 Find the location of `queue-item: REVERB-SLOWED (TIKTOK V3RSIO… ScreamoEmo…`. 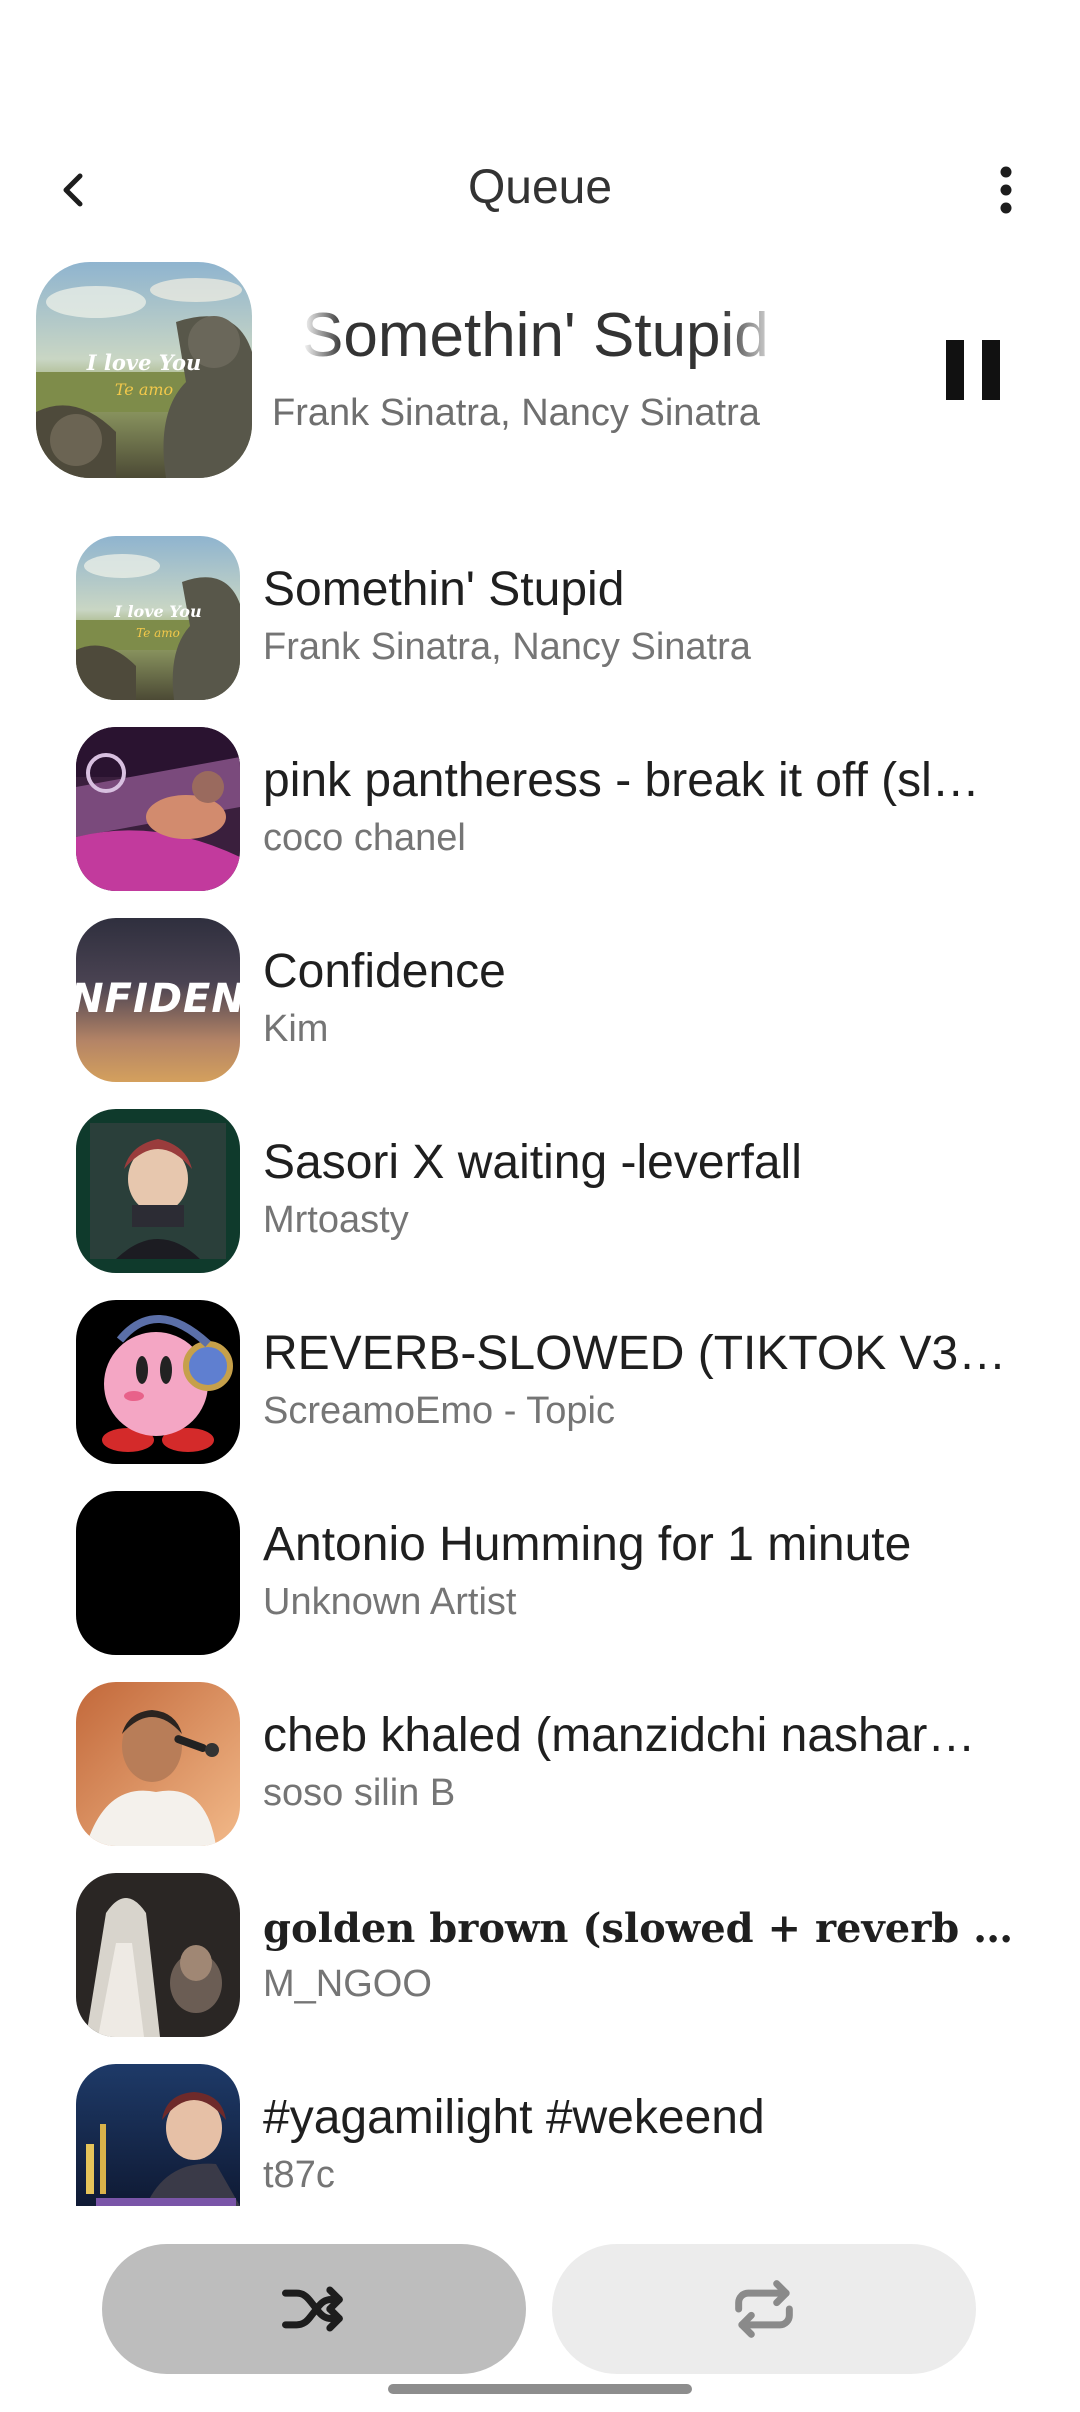

queue-item: REVERB-SLOWED (TIKTOK V3RSIO… ScreamoEmo… is located at coordinates (540, 1387).